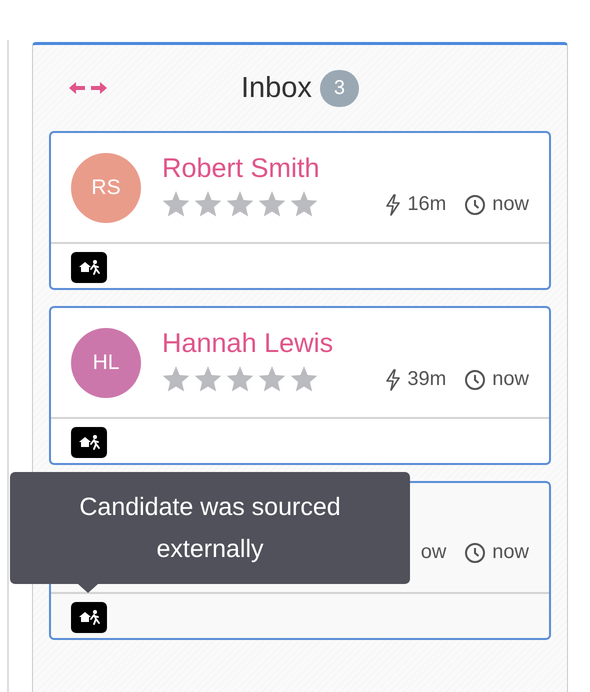 The height and width of the screenshot is (692, 590). I want to click on tooltip-text: Candidate was sourced externally, so click(210, 528).